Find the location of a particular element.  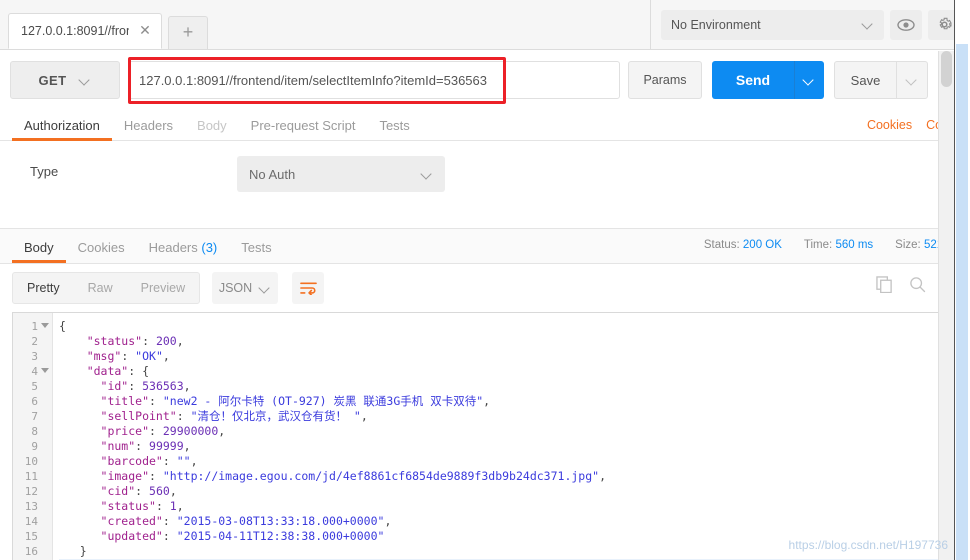

code-line: "num": 99999, is located at coordinates (499, 446).